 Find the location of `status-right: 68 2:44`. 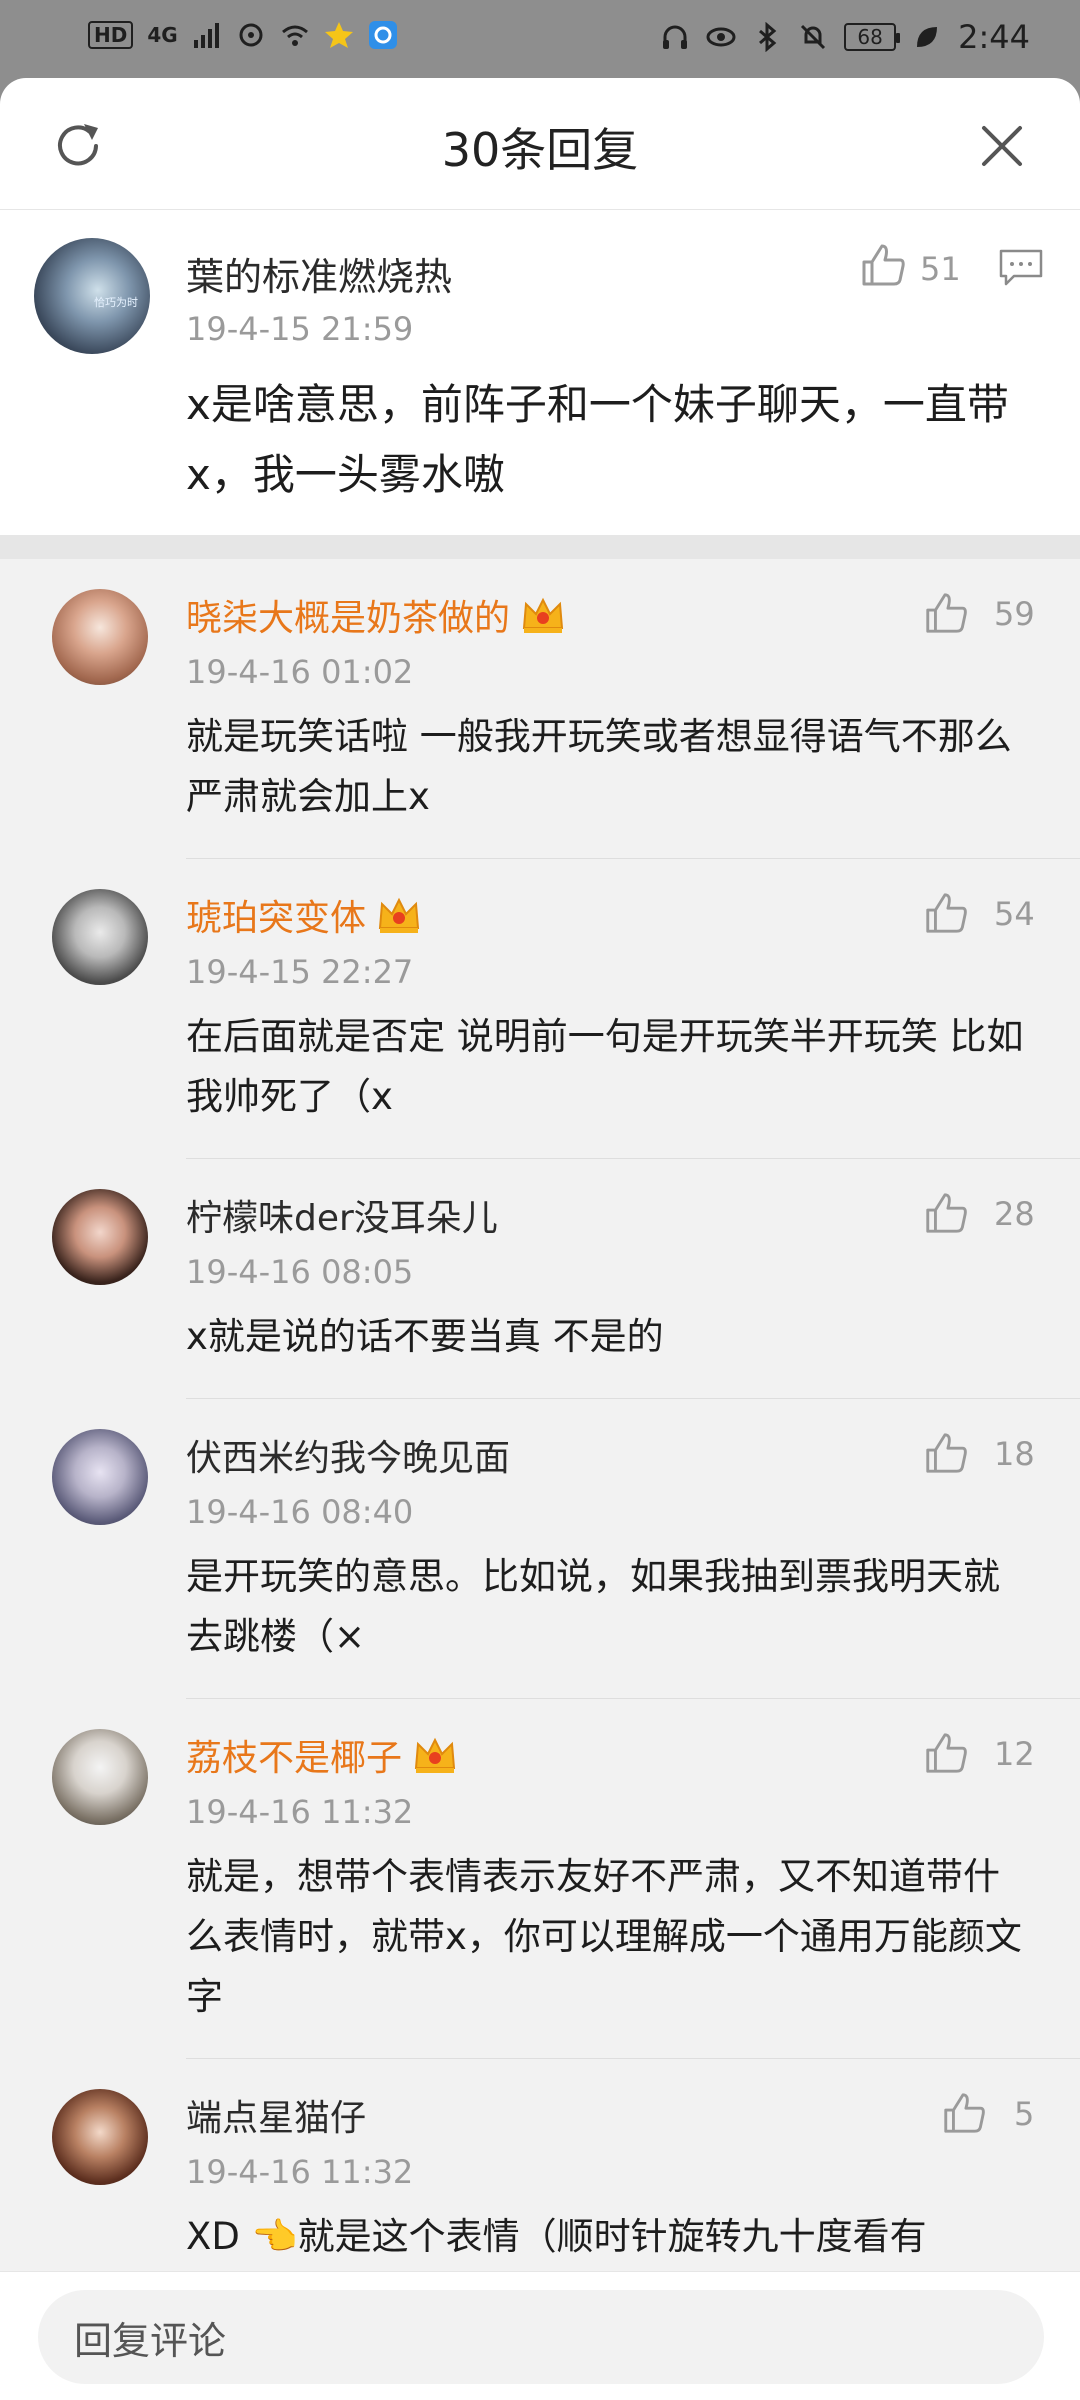

status-right: 68 2:44 is located at coordinates (845, 37).